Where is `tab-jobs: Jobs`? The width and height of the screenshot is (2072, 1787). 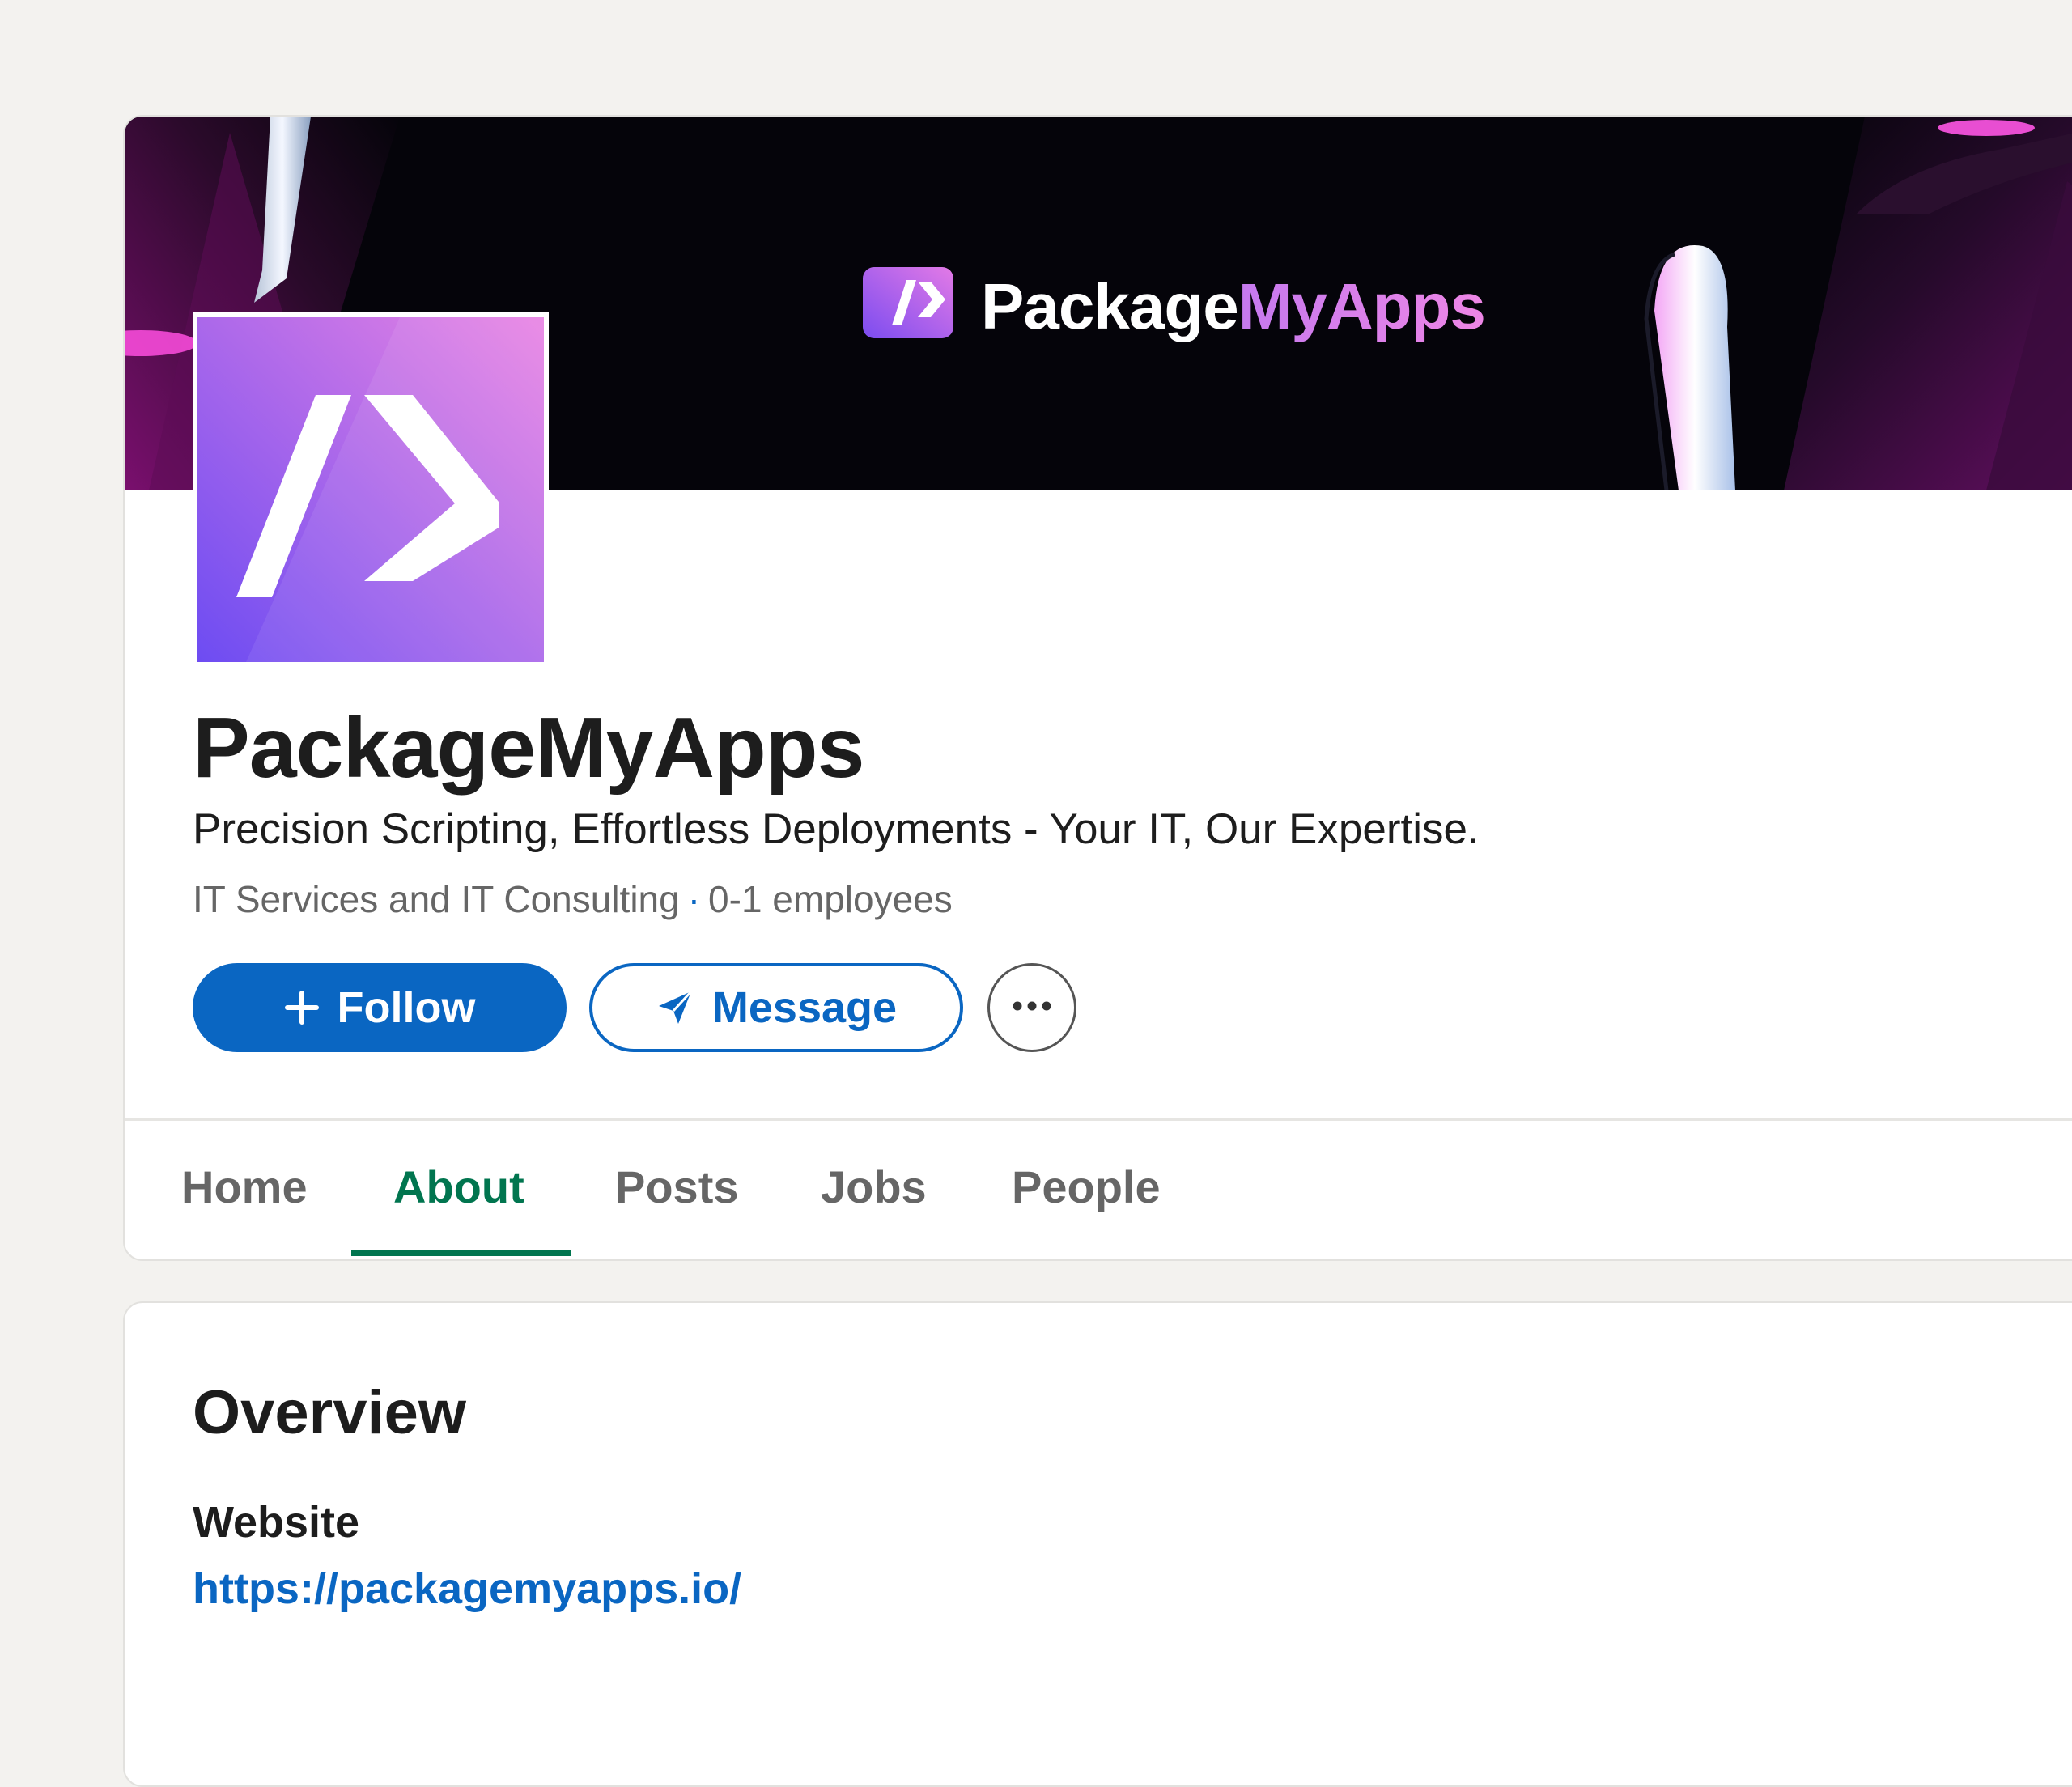
tab-jobs: Jobs is located at coordinates (874, 1187).